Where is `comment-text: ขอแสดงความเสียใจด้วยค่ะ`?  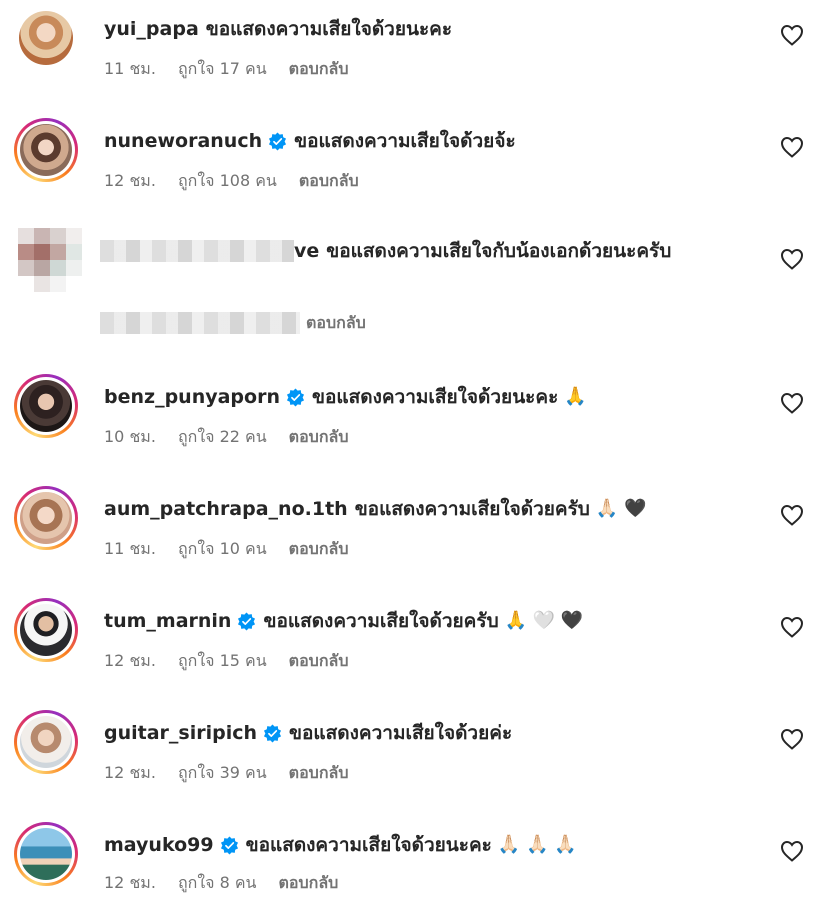 comment-text: ขอแสดงความเสียใจด้วยค่ะ is located at coordinates (401, 733).